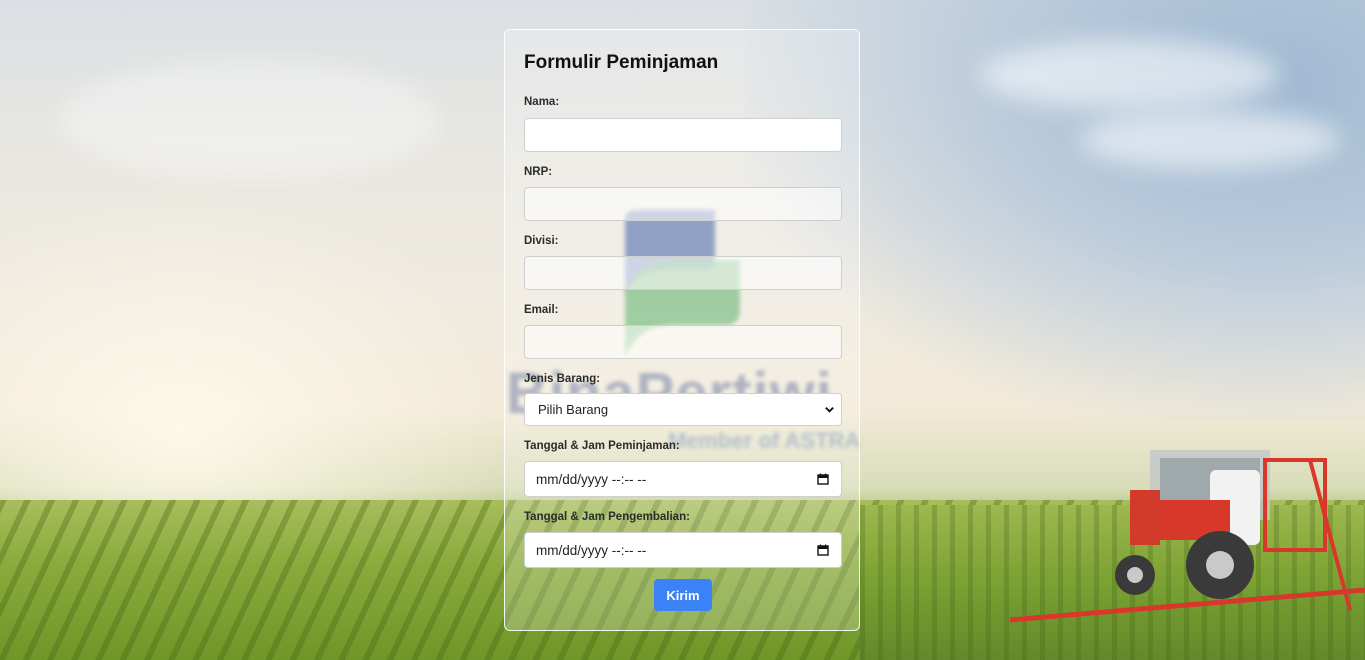 The width and height of the screenshot is (1365, 660). Describe the element at coordinates (541, 241) in the screenshot. I see `divisi-label: Divisi:` at that location.